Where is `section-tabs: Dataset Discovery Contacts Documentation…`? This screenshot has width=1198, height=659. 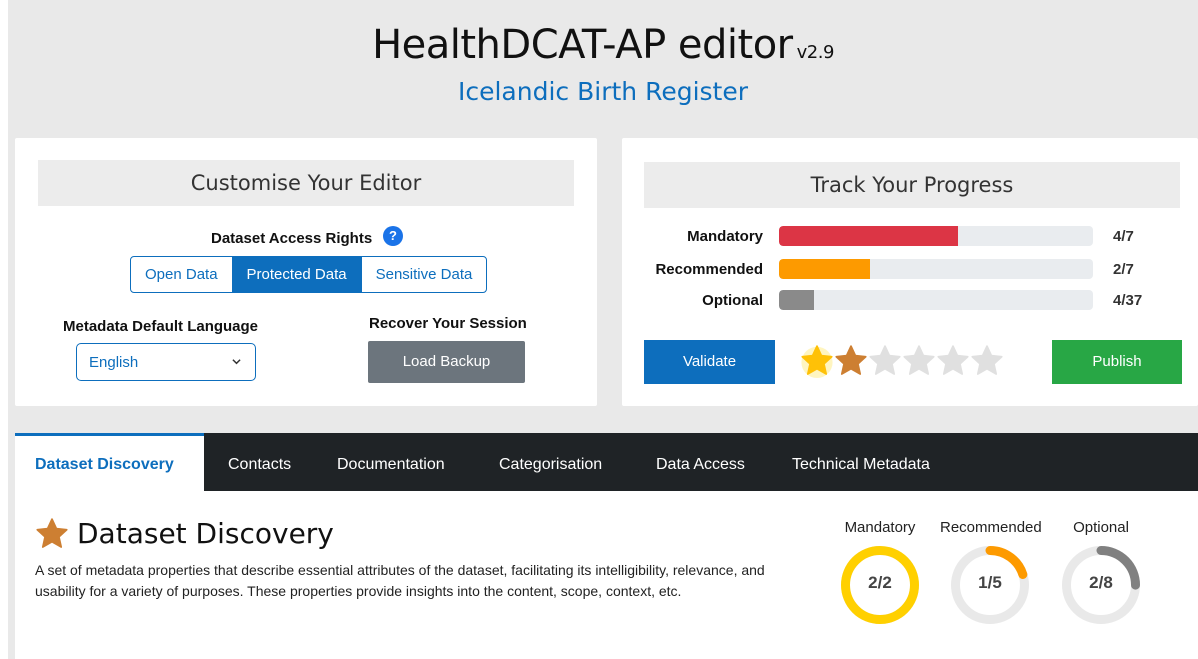 section-tabs: Dataset Discovery Contacts Documentation… is located at coordinates (606, 462).